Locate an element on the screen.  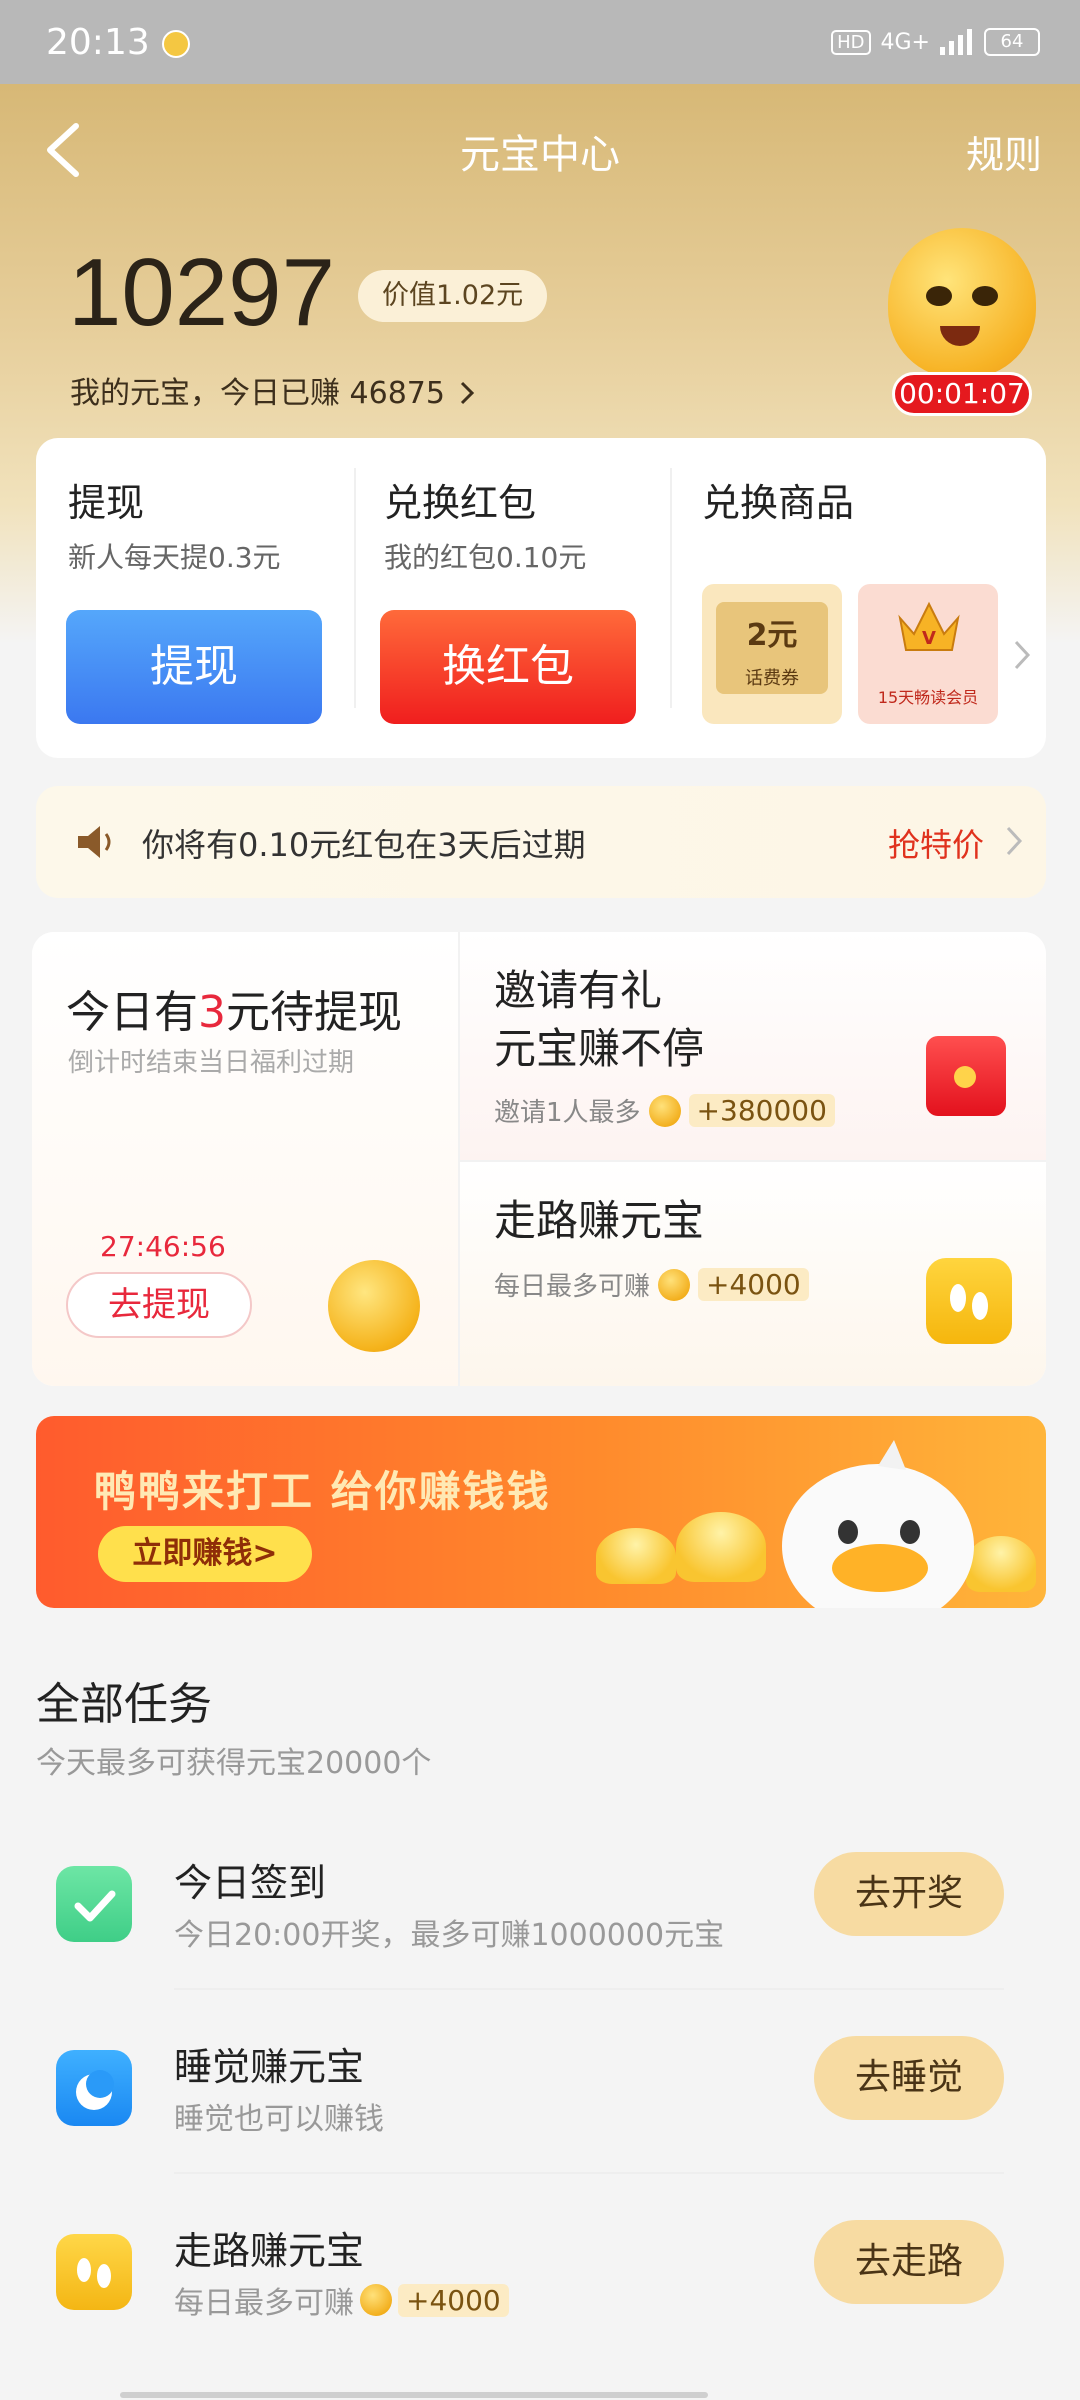
walk-icon is located at coordinates (94, 2272).